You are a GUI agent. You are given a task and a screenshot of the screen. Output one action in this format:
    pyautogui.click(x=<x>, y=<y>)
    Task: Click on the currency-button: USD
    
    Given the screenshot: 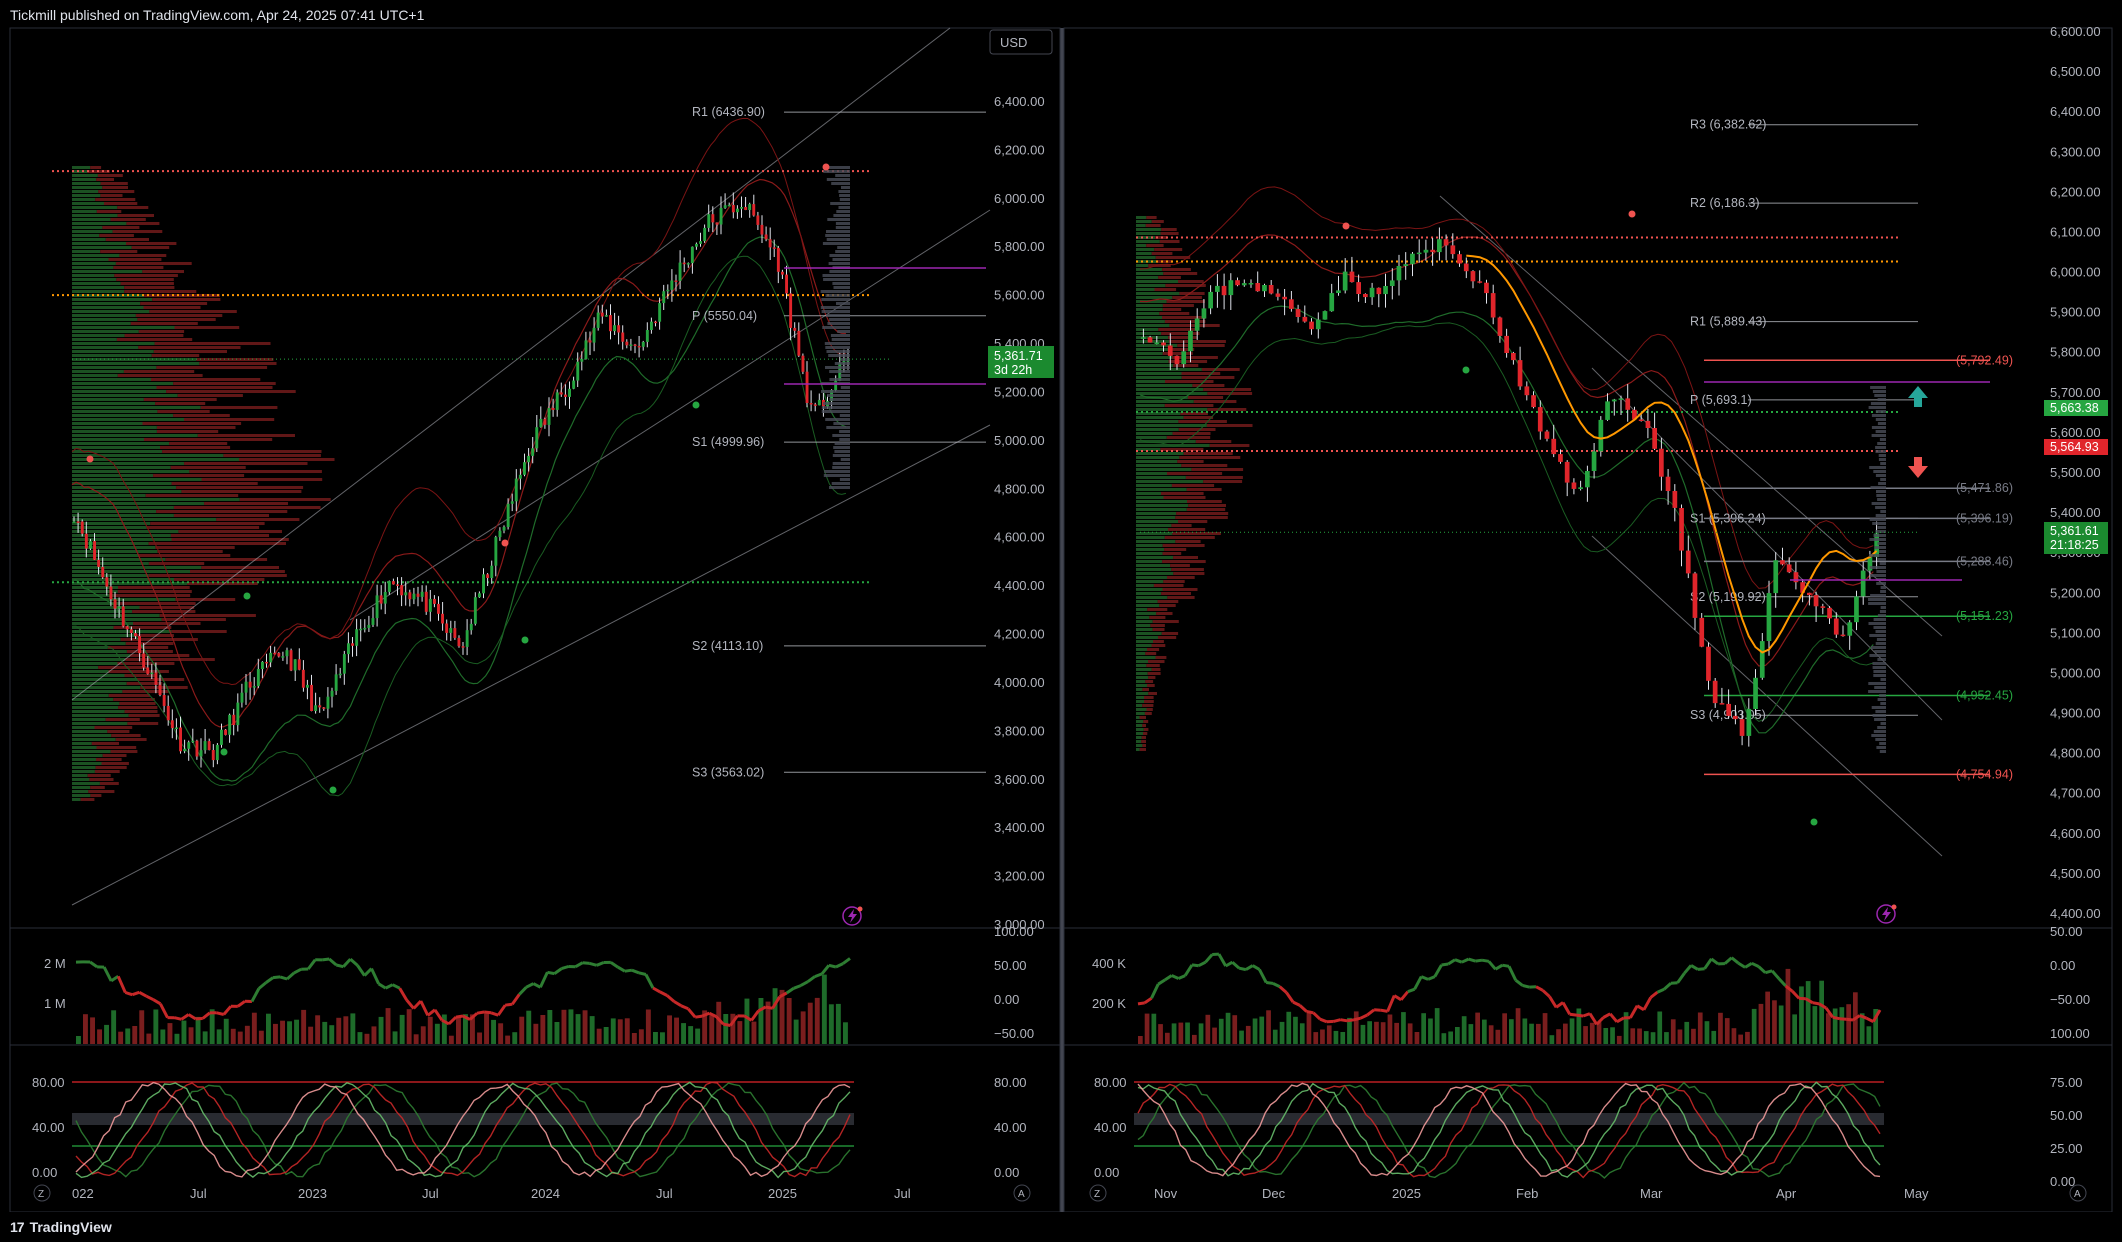 What is the action you would take?
    pyautogui.click(x=1021, y=42)
    